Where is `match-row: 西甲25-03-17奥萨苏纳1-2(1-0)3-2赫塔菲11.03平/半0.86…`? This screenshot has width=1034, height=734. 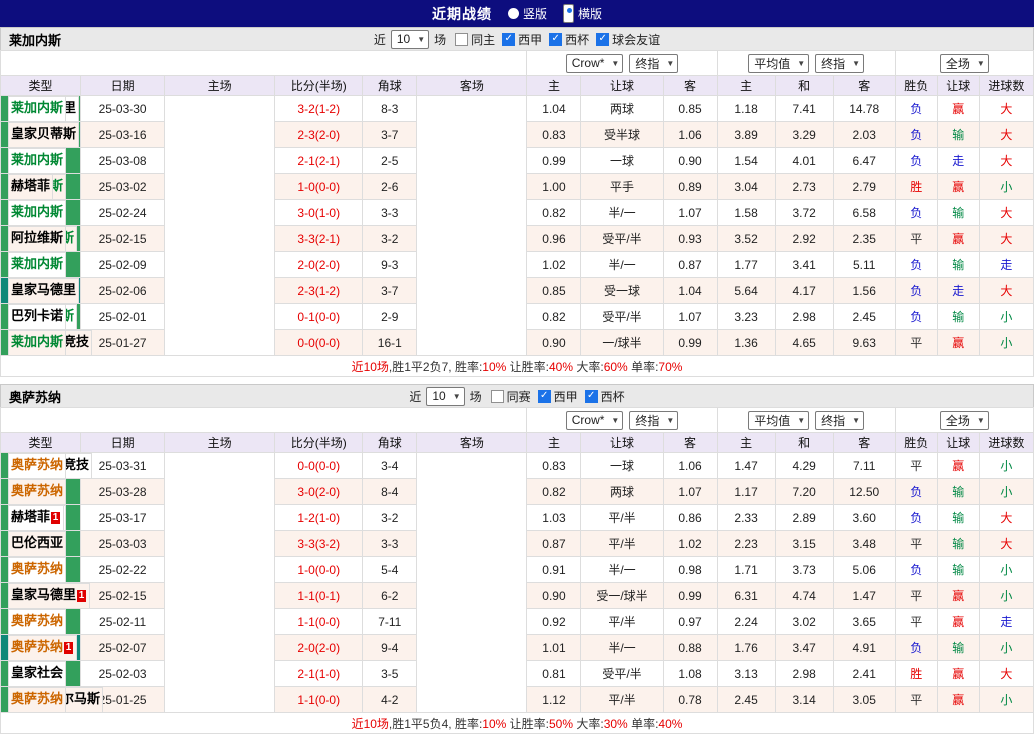 match-row: 西甲25-03-17奥萨苏纳1-2(1-0)3-2赫塔菲11.03平/半0.86… is located at coordinates (517, 517).